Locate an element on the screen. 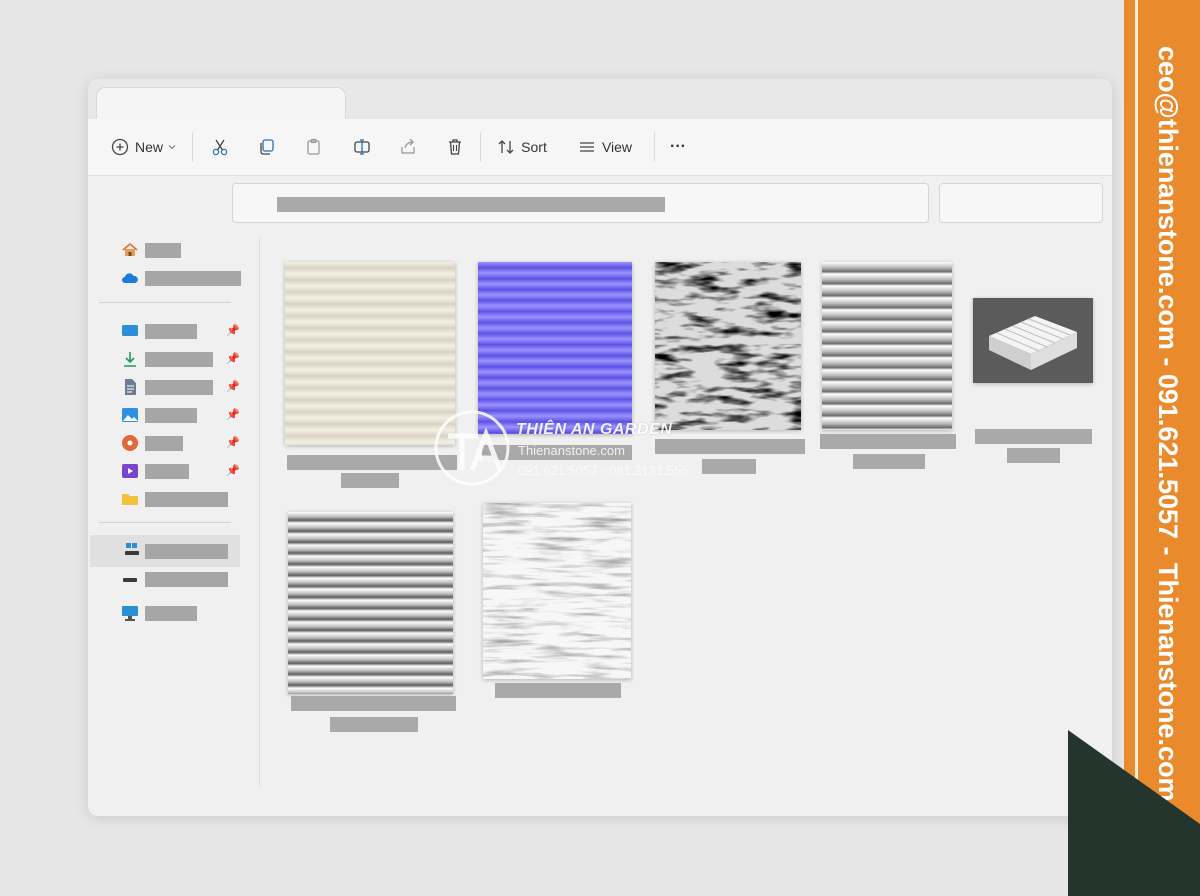 This screenshot has height=896, width=1200. network-icon is located at coordinates (130, 613).